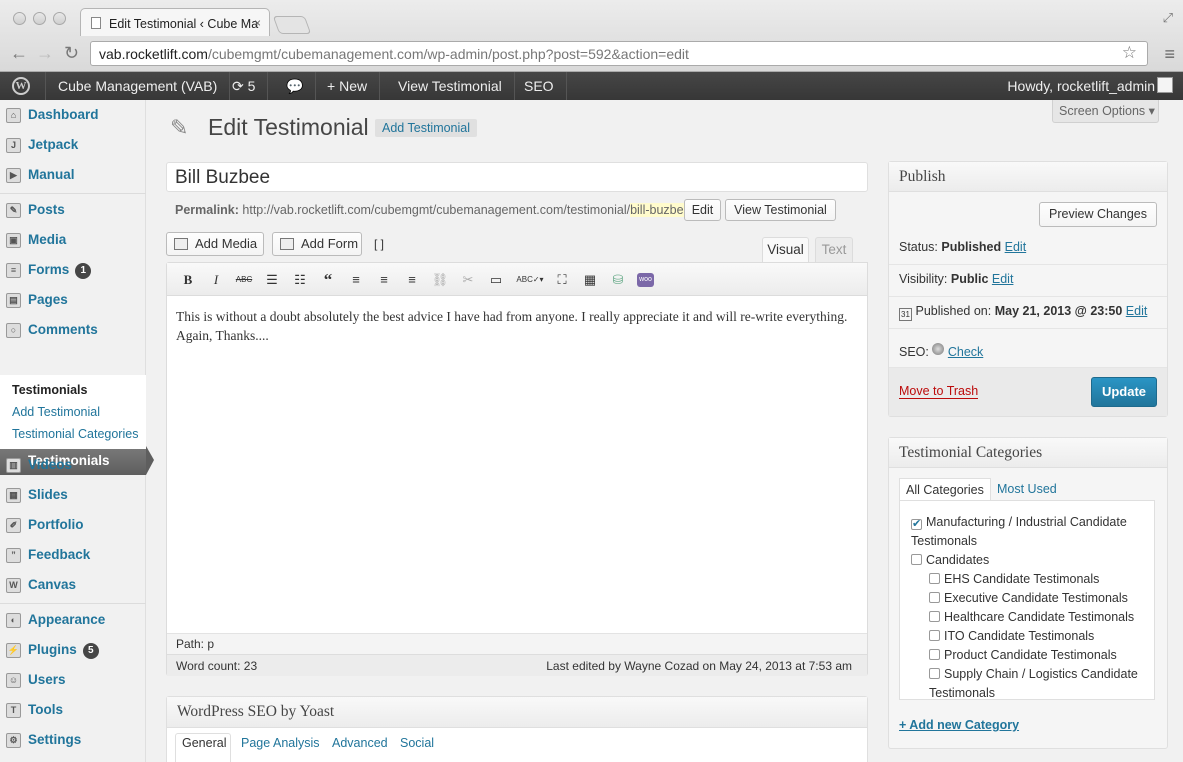 The image size is (1183, 762). I want to click on blockquote-icon: “, so click(328, 280).